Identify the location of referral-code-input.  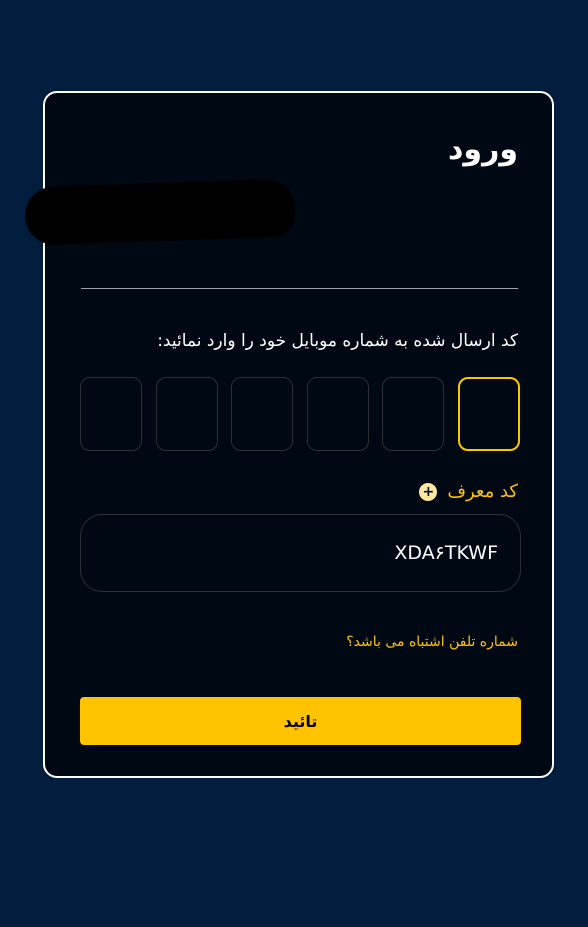
(300, 553).